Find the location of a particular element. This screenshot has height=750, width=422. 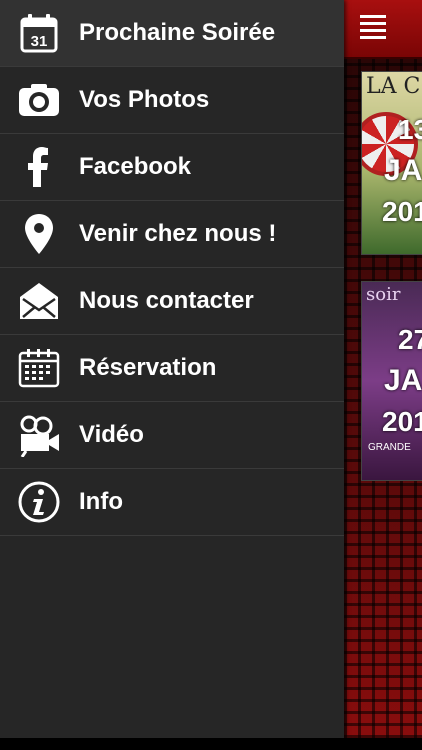

menu-label: Venir chez nous ! is located at coordinates (178, 233).